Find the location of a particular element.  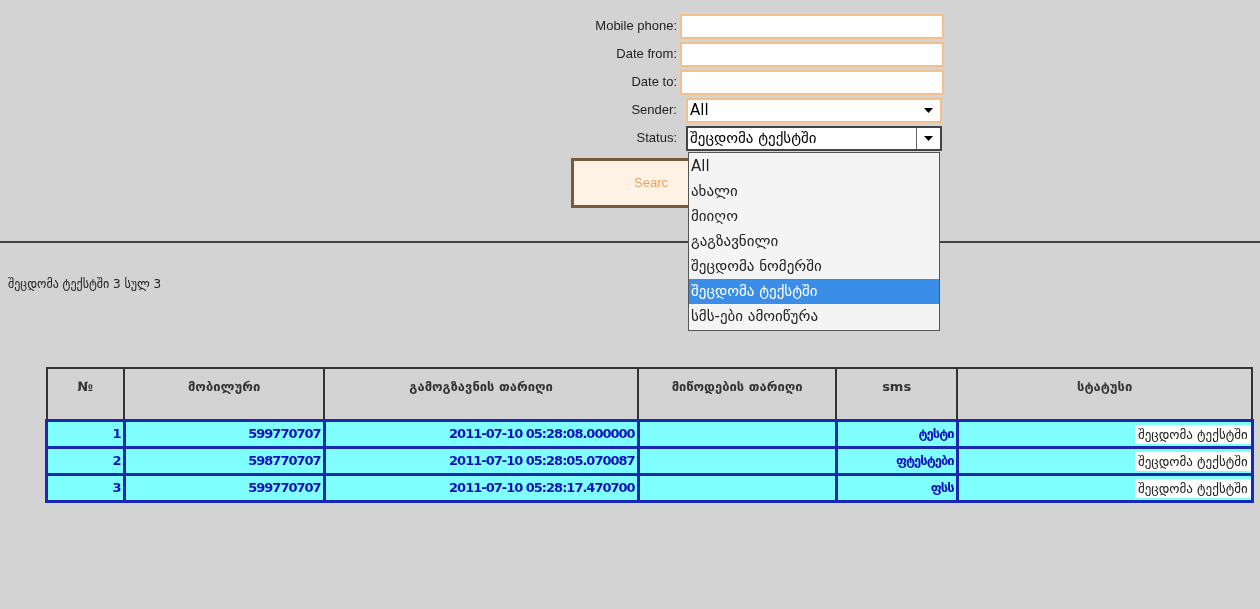

column-header: მობილური is located at coordinates (224, 394).